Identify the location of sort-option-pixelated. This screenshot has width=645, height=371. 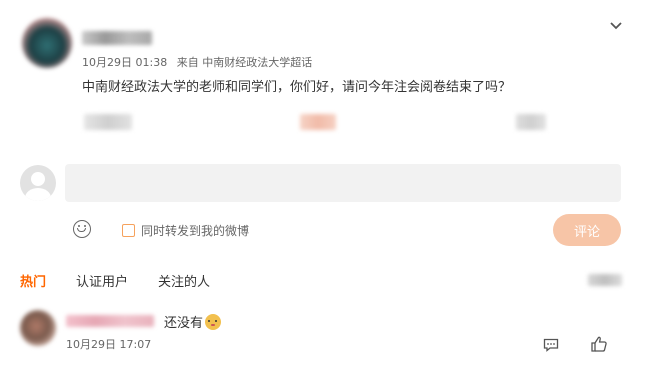
(605, 280).